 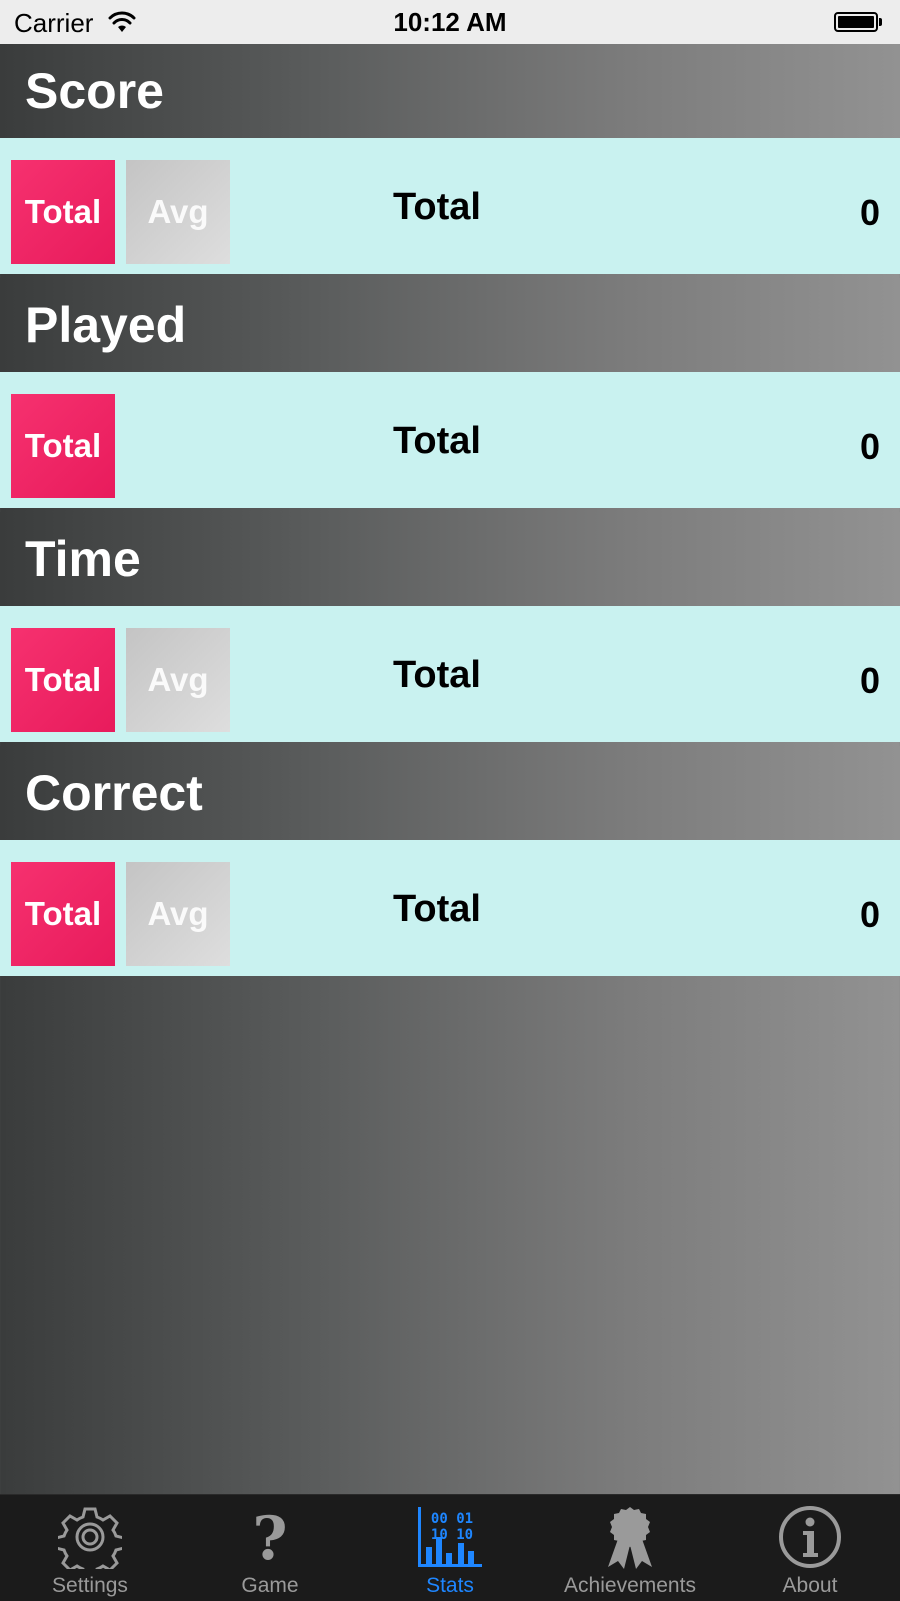 I want to click on tab-stats: 00 01 10 10 Stats, so click(x=450, y=1548).